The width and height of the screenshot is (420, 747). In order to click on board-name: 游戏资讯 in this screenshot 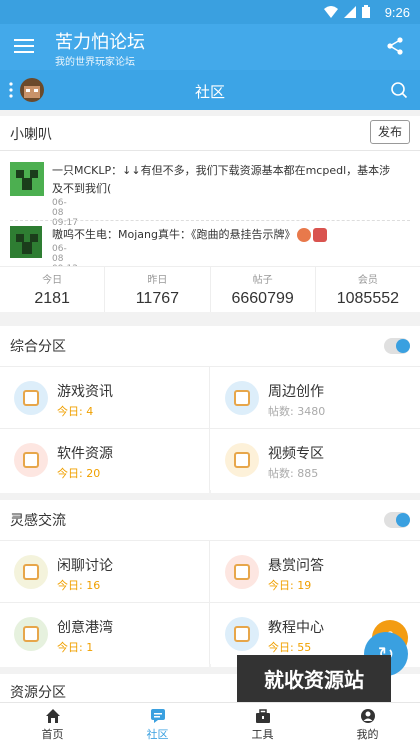, I will do `click(85, 392)`.